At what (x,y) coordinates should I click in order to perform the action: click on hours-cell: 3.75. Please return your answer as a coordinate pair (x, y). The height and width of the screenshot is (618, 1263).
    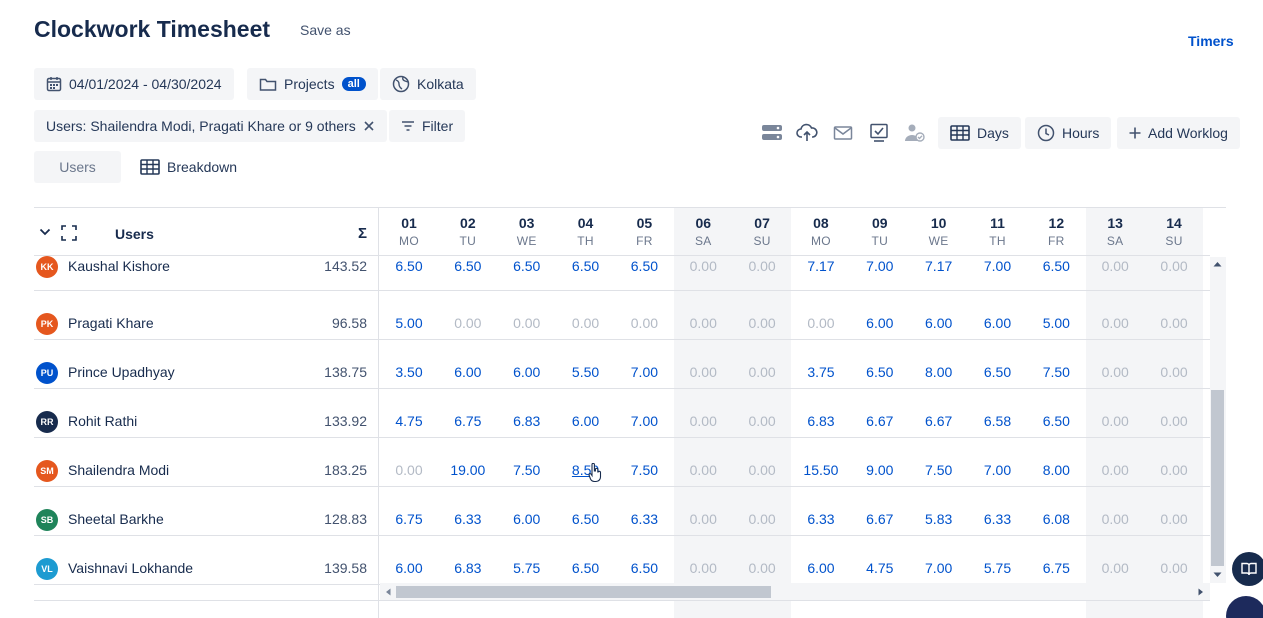
    Looking at the image, I should click on (821, 372).